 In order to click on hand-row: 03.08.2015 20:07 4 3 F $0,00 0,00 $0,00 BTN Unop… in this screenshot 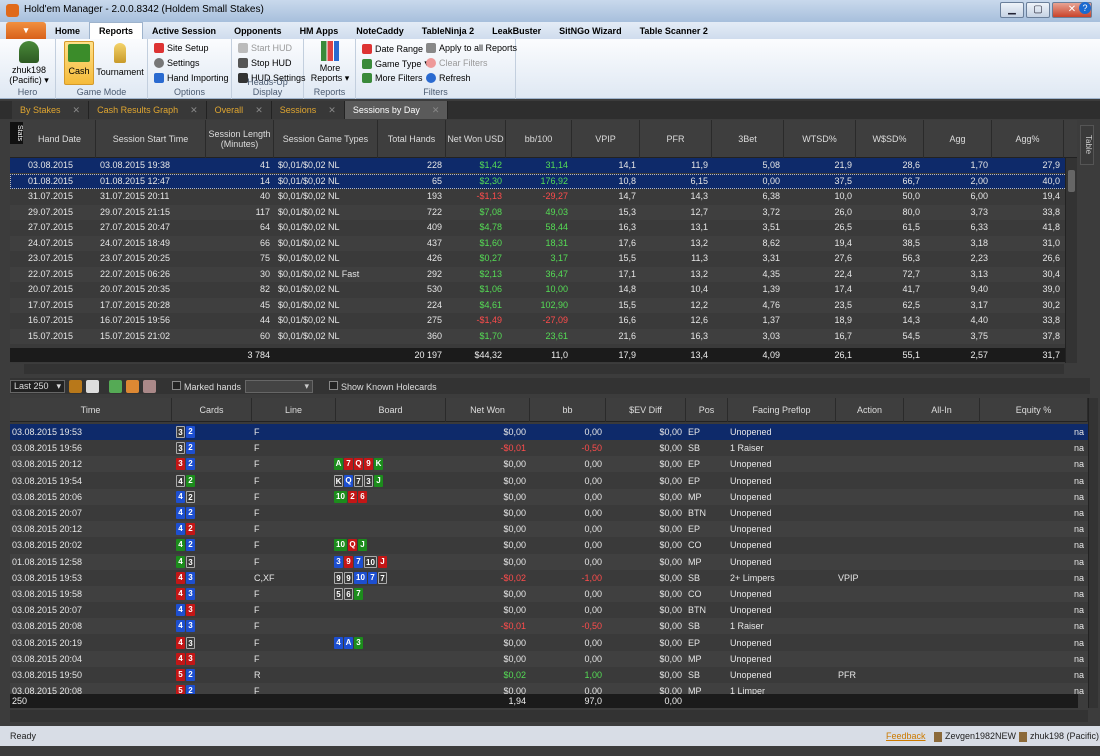, I will do `click(550, 610)`.